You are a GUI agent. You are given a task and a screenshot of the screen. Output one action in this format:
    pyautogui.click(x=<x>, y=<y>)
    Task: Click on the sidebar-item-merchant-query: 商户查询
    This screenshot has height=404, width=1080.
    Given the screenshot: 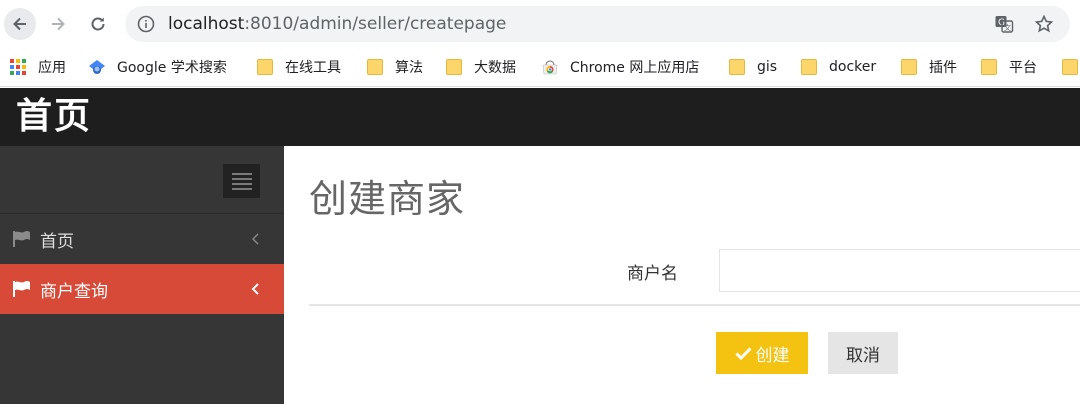 What is the action you would take?
    pyautogui.click(x=142, y=289)
    